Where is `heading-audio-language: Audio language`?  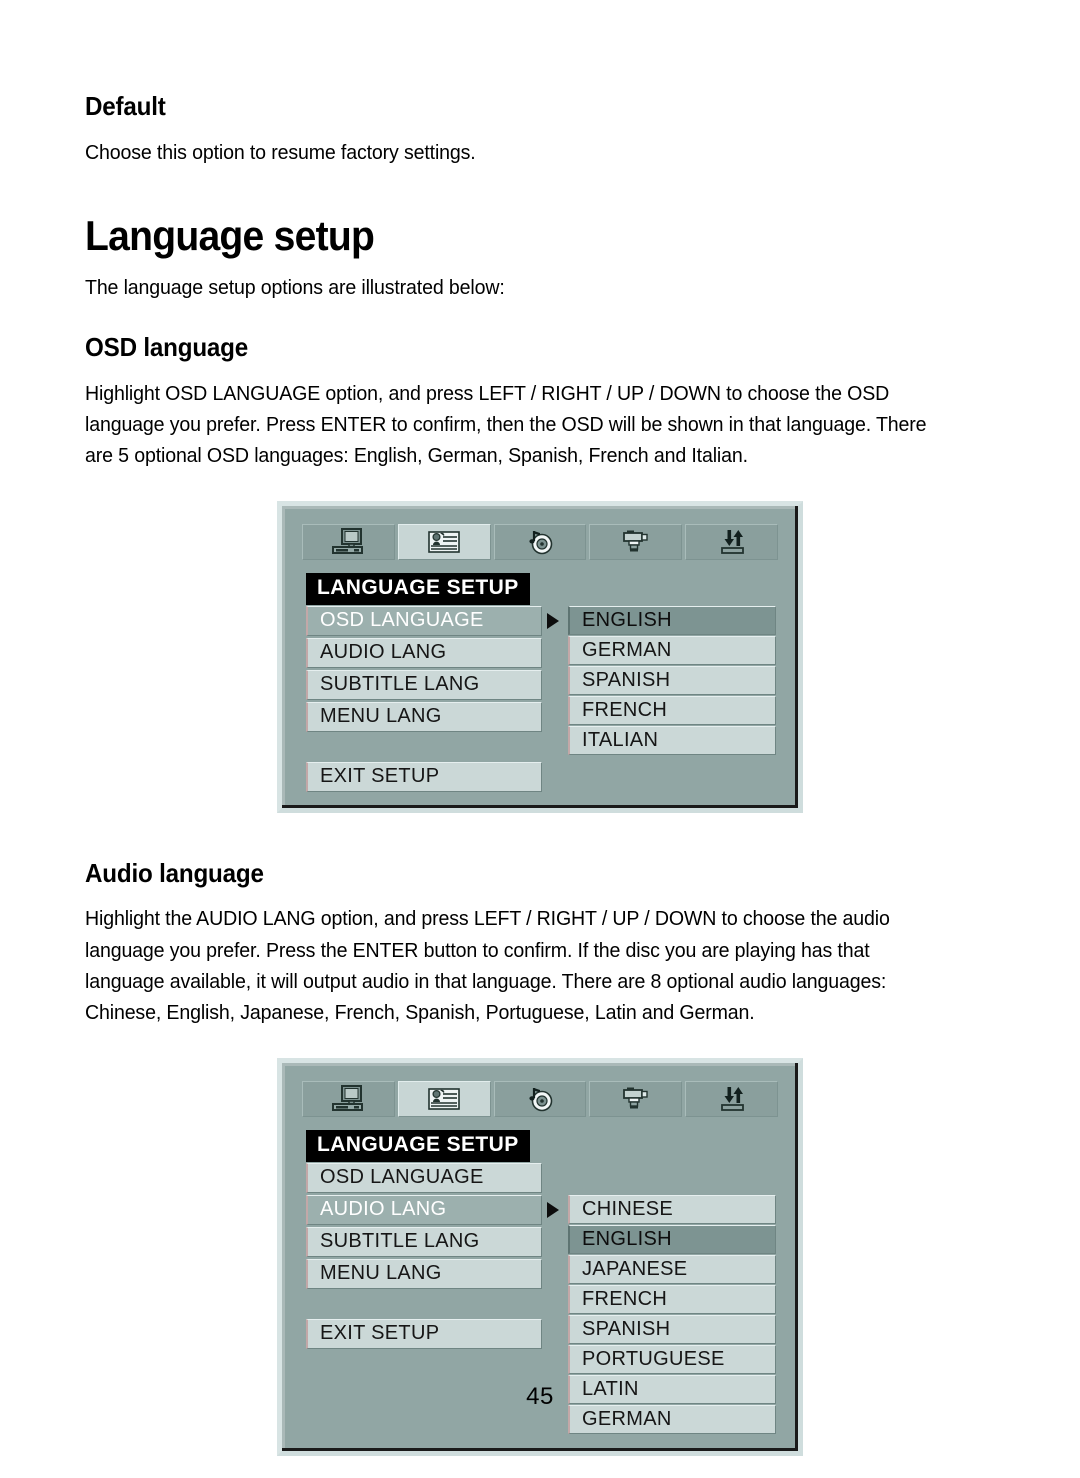 heading-audio-language: Audio language is located at coordinates (174, 872).